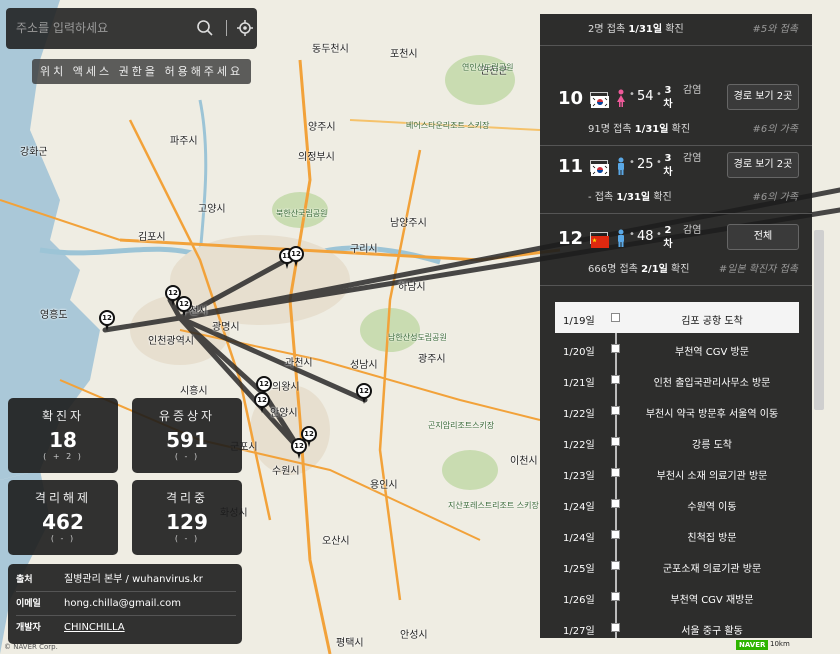 The height and width of the screenshot is (654, 840). I want to click on timeline-row: 1/26일 부천역 CGV 재방문, so click(677, 596).